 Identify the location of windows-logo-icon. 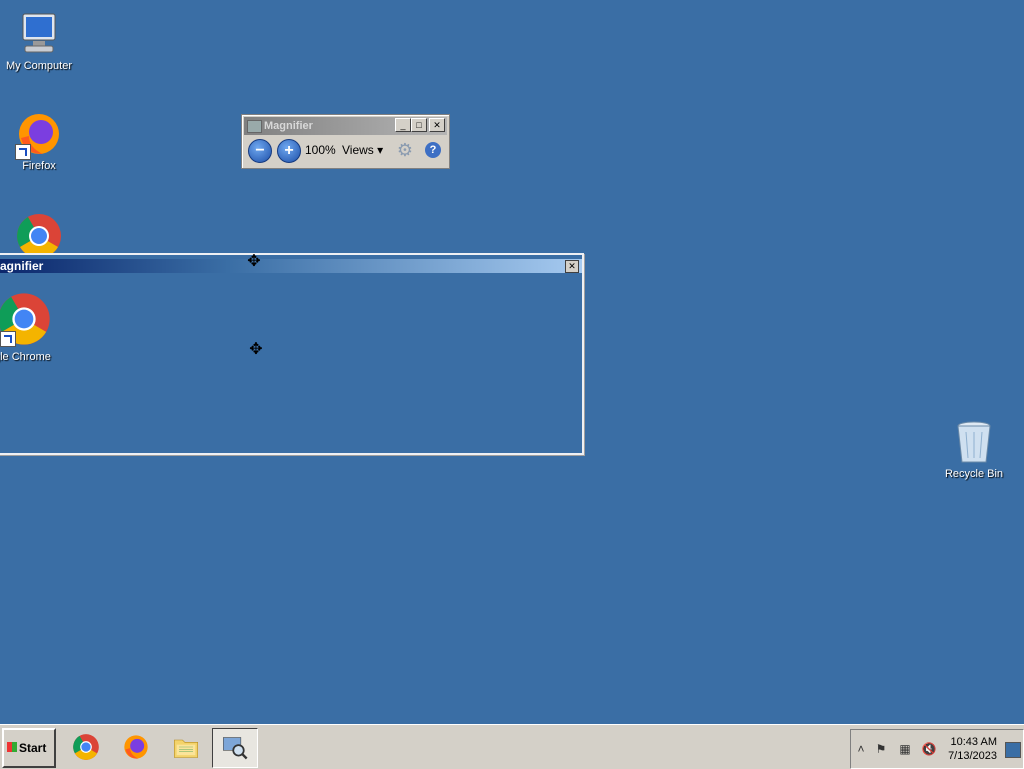
(12, 747).